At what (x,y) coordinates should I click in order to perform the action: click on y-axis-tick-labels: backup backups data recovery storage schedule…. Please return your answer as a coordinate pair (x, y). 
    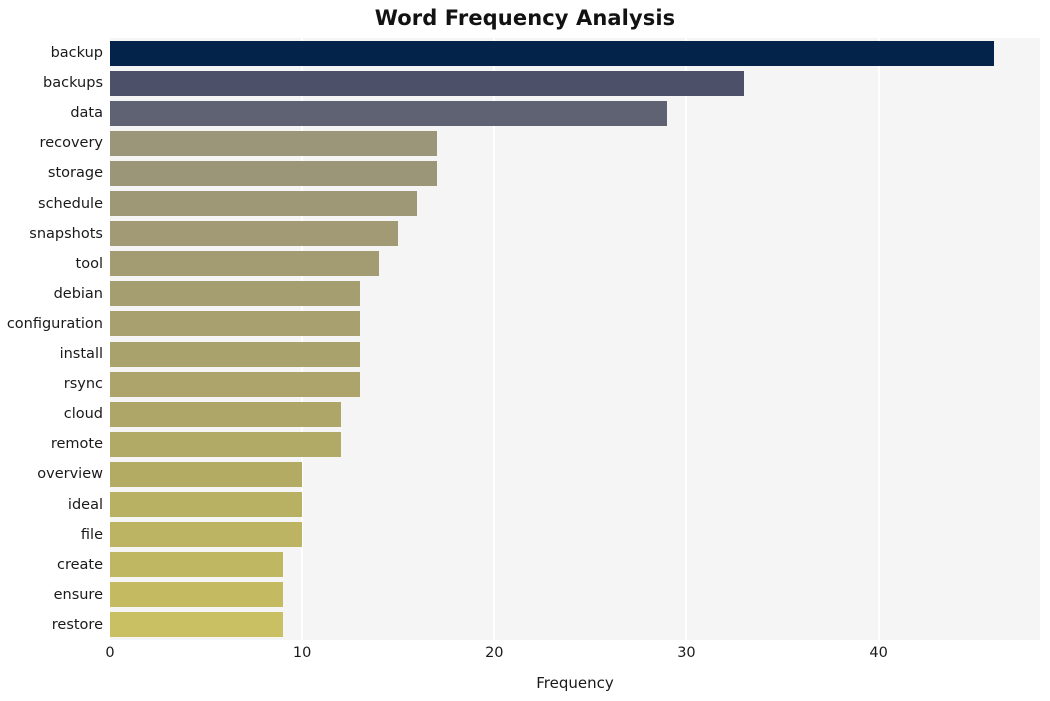
    Looking at the image, I should click on (51, 339).